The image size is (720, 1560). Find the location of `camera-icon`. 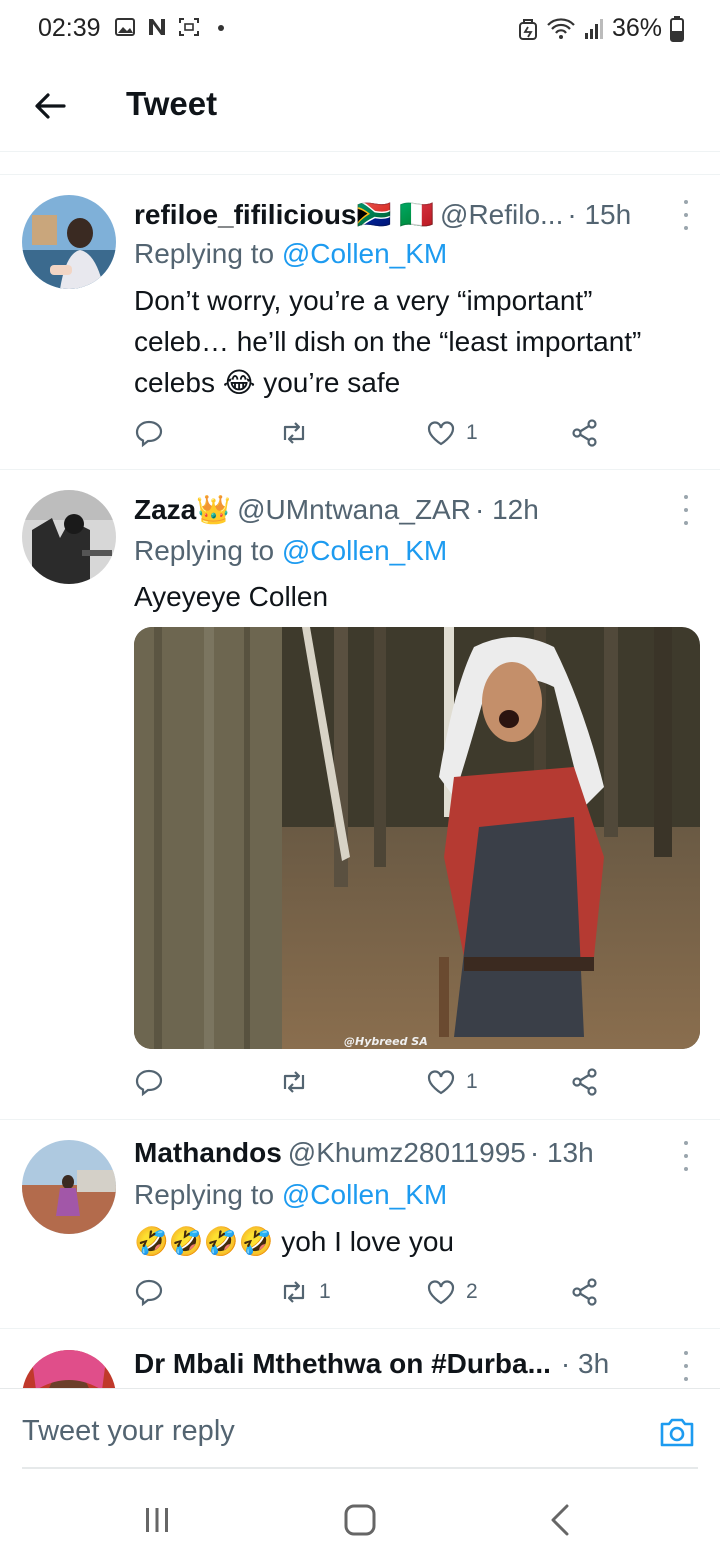

camera-icon is located at coordinates (677, 1432).